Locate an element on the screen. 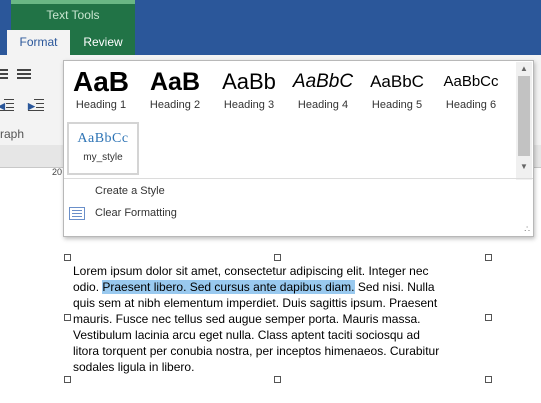 This screenshot has width=541, height=403. style-heading-4: AaBbC Heading 4 is located at coordinates (323, 92).